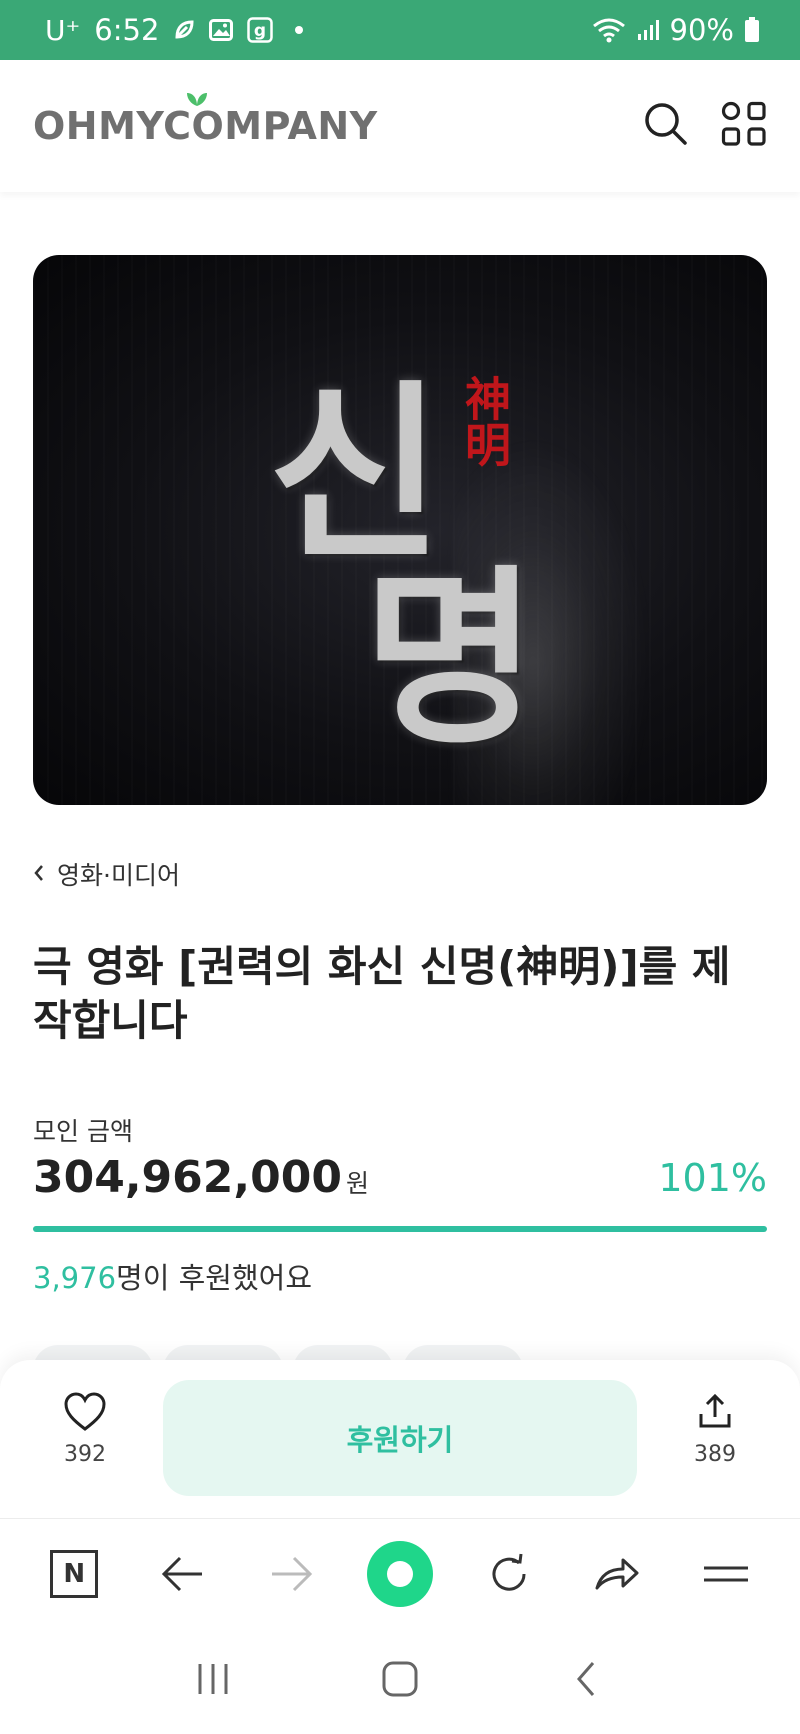  I want to click on menu-grid-icon, so click(744, 126).